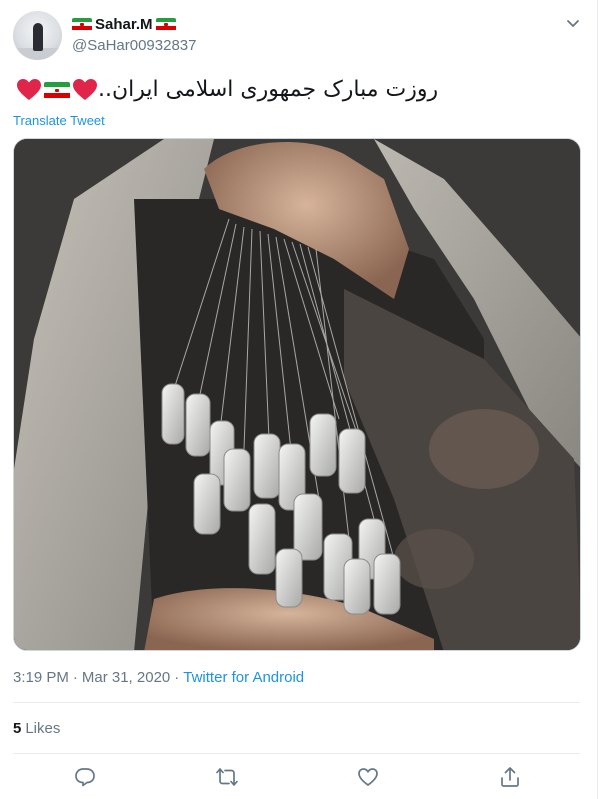  I want to click on reply-icon, so click(85, 777).